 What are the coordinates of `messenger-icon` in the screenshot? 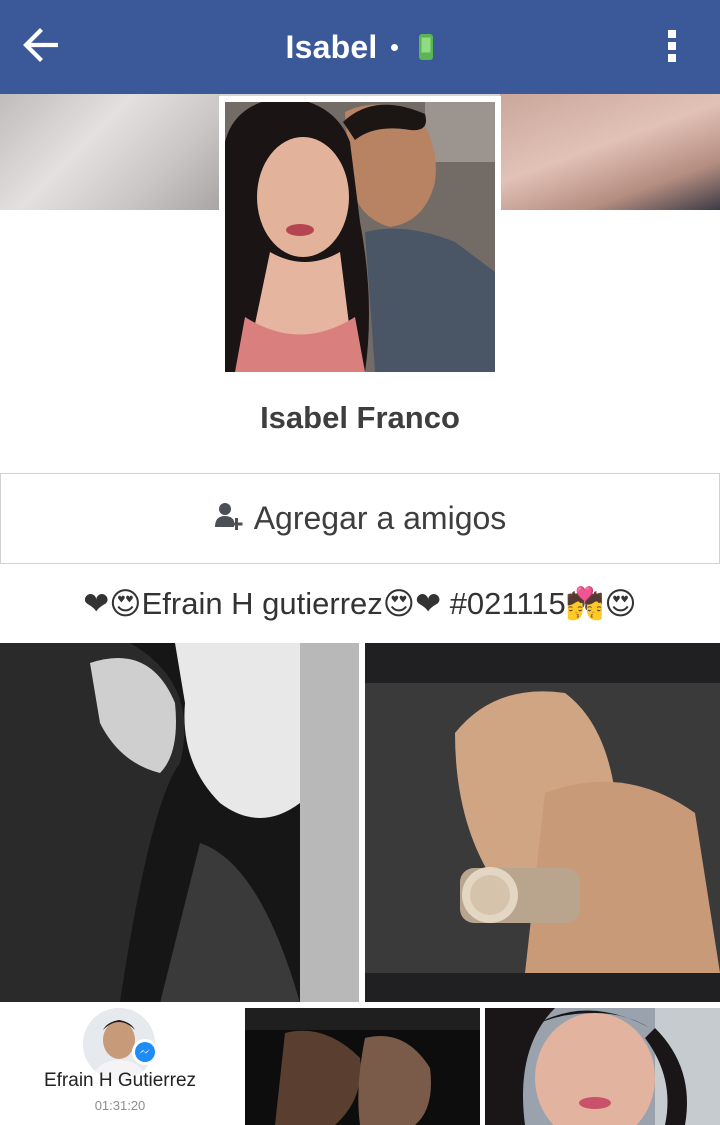 It's located at (145, 1052).